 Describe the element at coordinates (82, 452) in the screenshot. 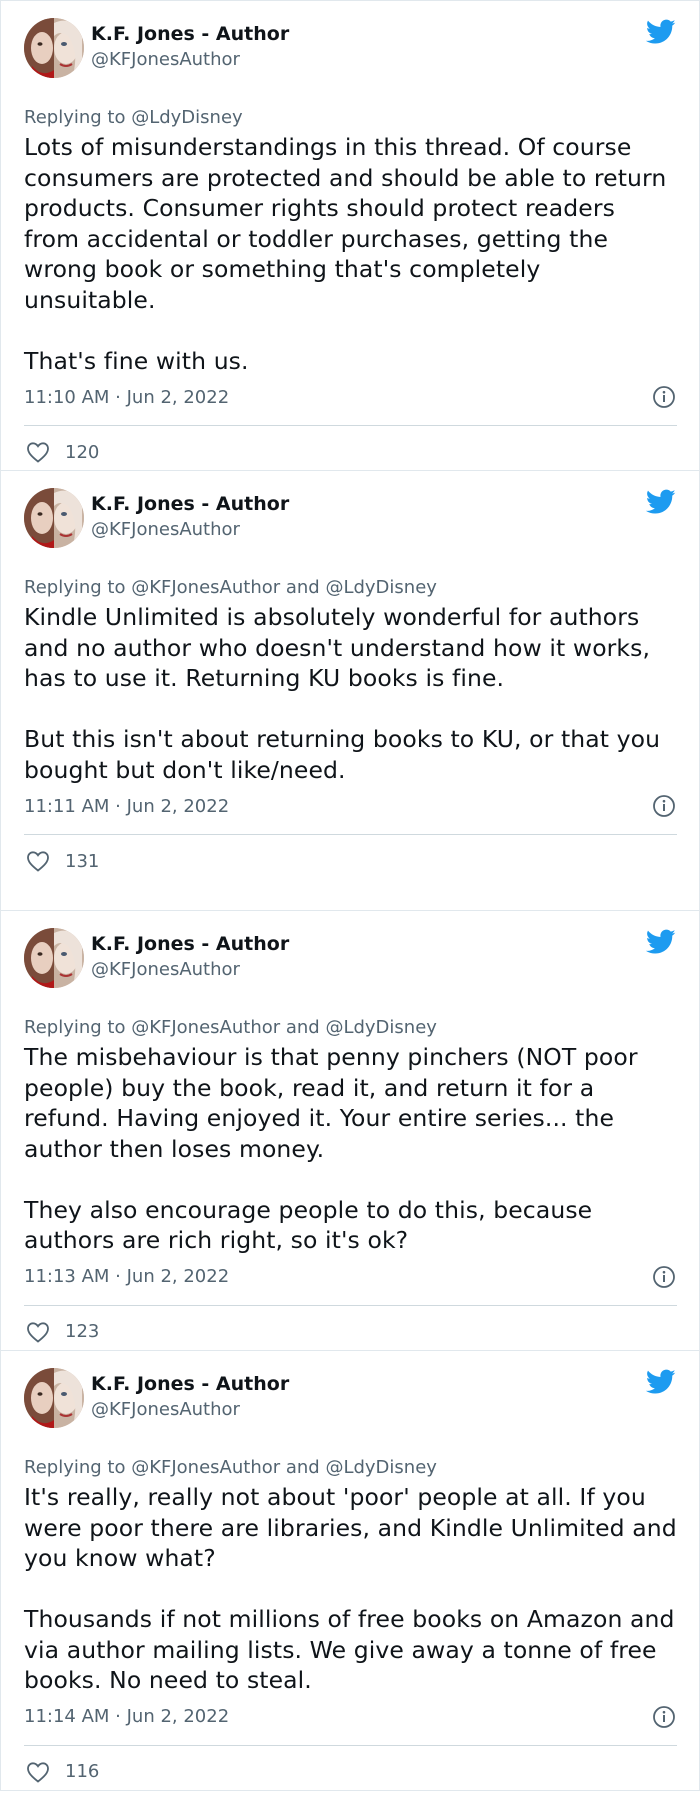

I see `like-count: 120` at that location.